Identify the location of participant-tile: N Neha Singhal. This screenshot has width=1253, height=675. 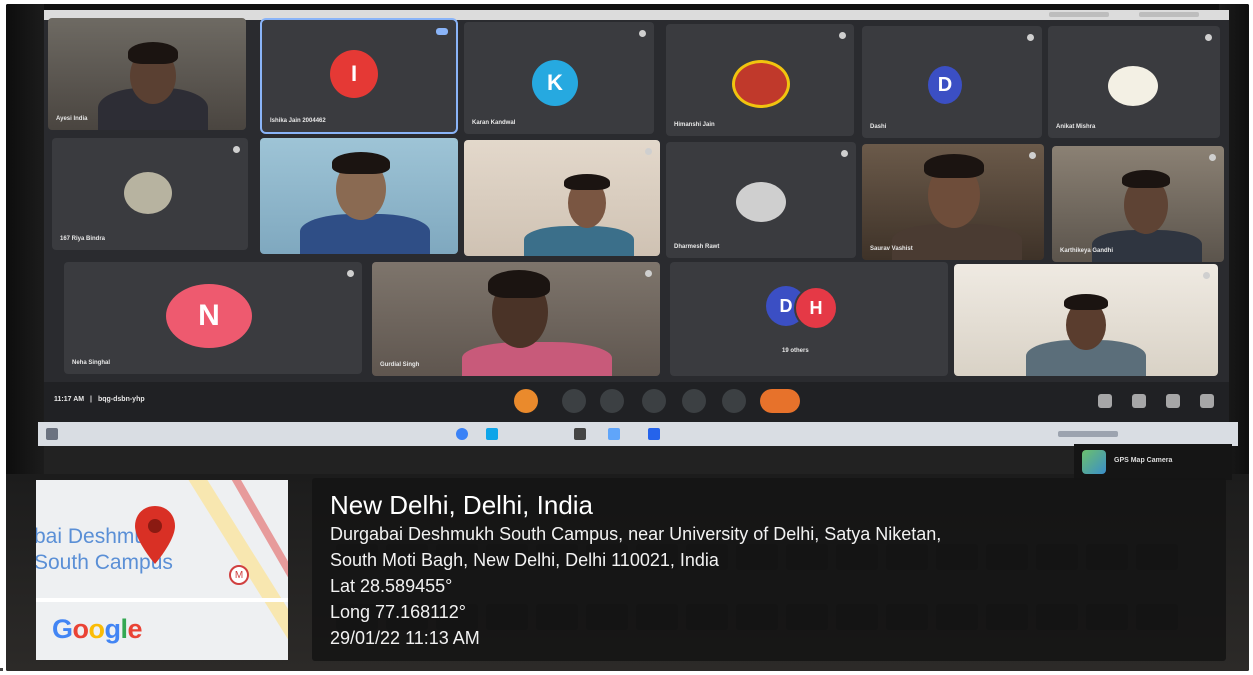
(213, 318).